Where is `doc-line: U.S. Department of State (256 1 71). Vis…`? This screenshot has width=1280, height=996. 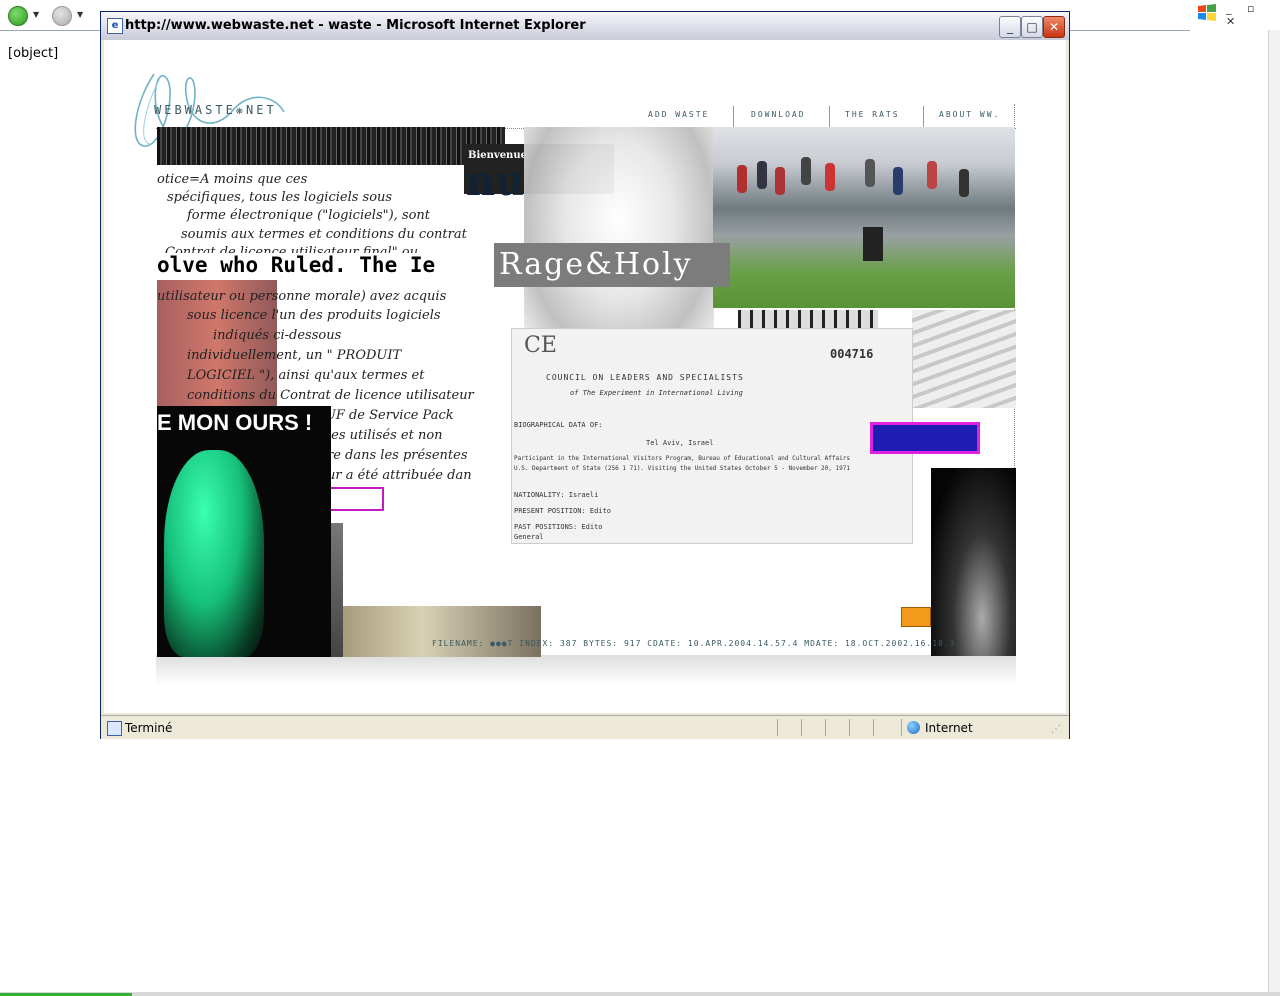 doc-line: U.S. Department of State (256 1 71). Vis… is located at coordinates (682, 468).